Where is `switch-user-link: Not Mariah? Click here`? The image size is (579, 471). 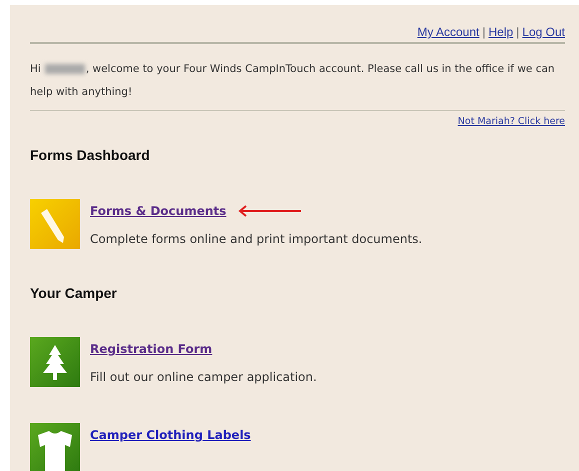 switch-user-link: Not Mariah? Click here is located at coordinates (511, 121).